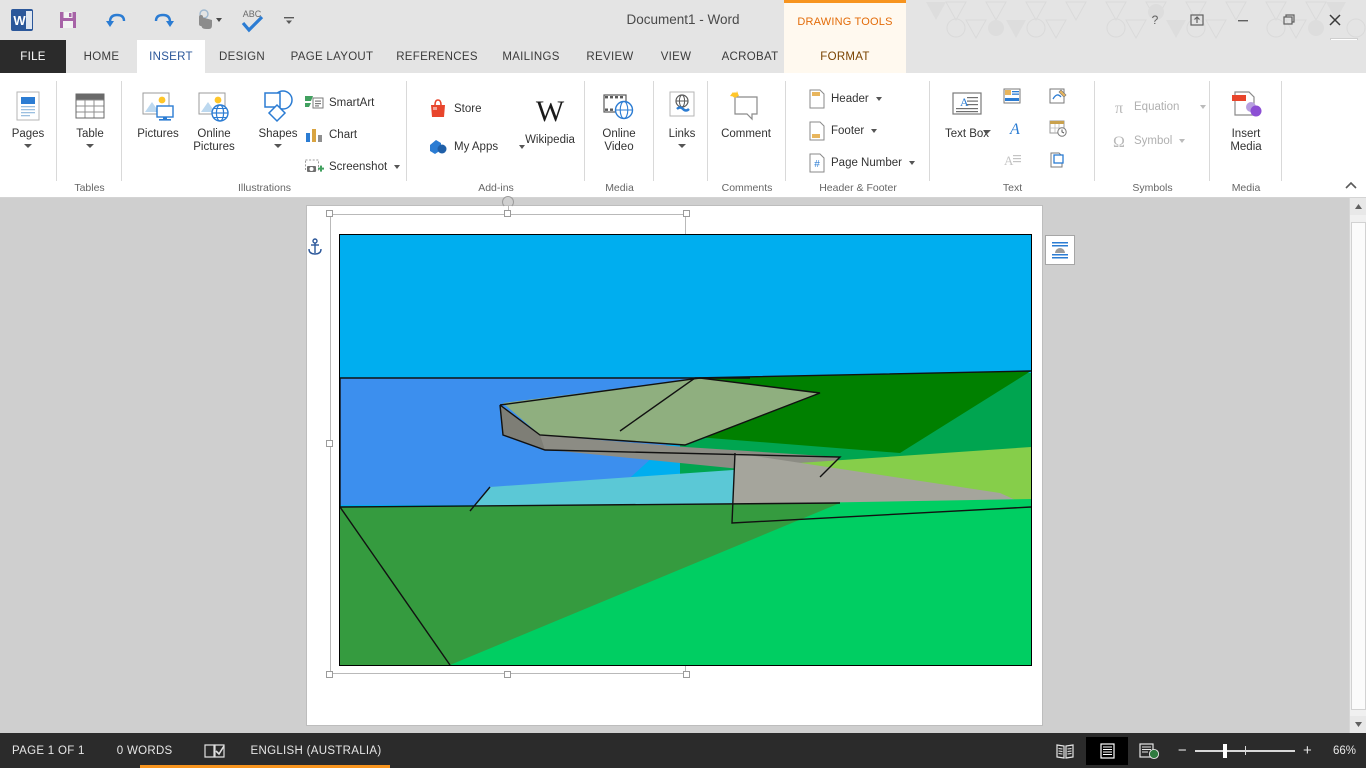  I want to click on tab-home: HOME, so click(101, 56).